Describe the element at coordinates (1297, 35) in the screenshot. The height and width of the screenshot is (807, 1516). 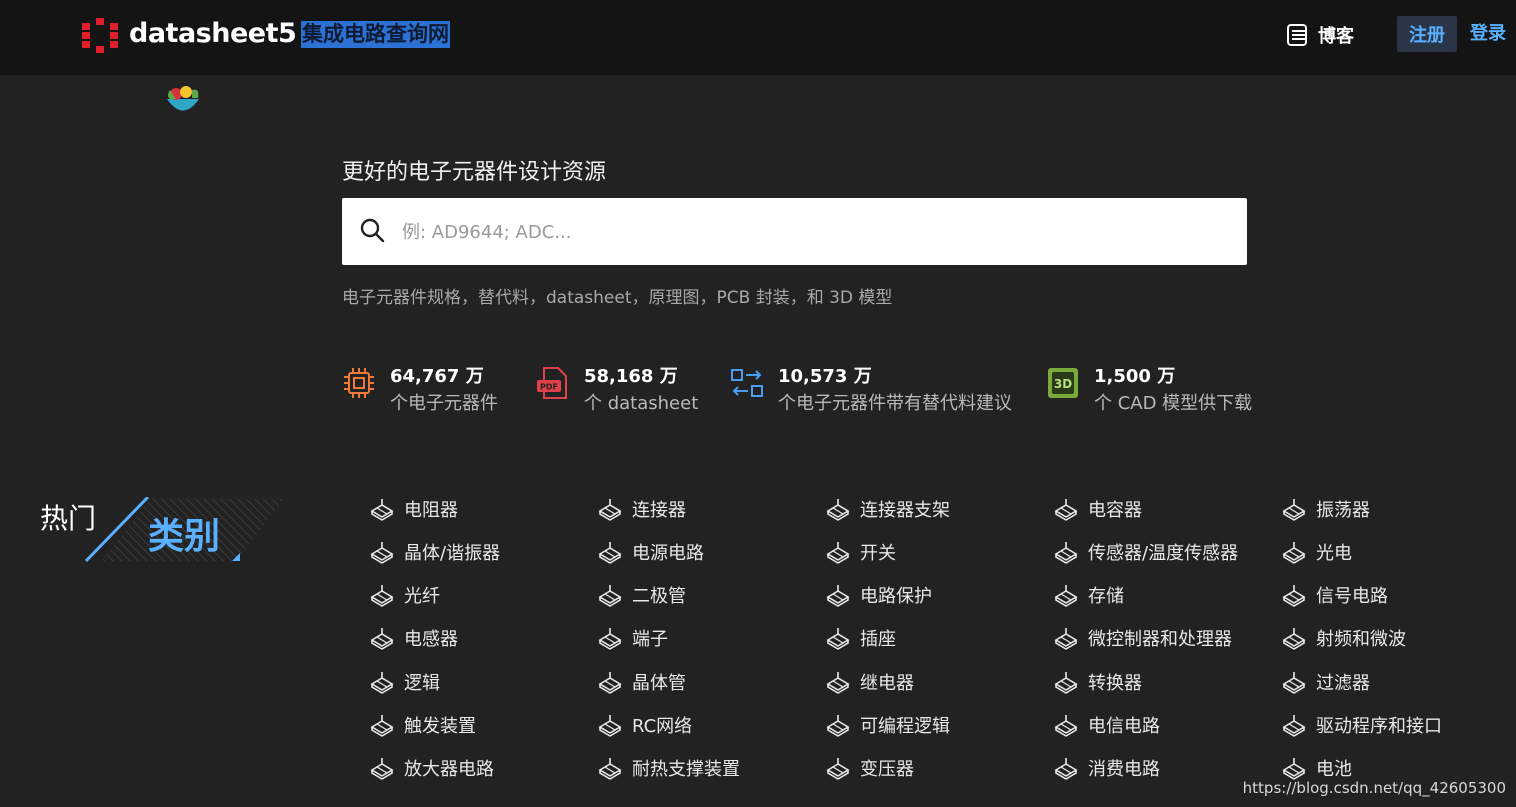
I see `blog-icon` at that location.